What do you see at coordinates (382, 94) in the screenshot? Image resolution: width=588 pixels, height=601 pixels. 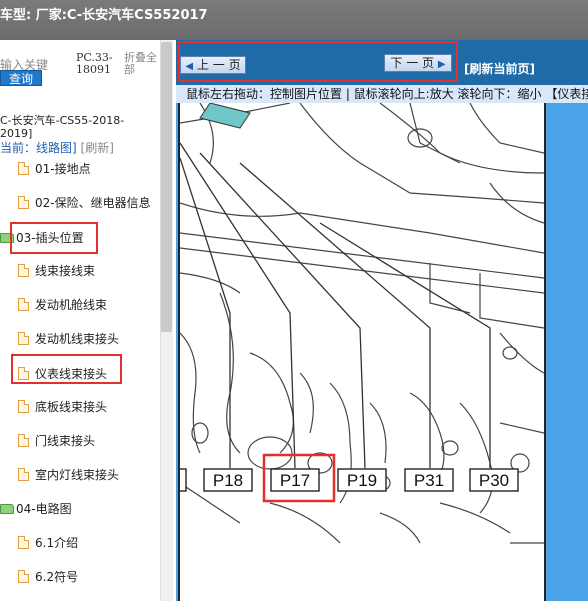 I see `usage-hint: 鼠标左右拖动：控制图片位置 | 鼠标滚轮向上:放大 滚轮向下：缩小 【仪表接` at bounding box center [382, 94].